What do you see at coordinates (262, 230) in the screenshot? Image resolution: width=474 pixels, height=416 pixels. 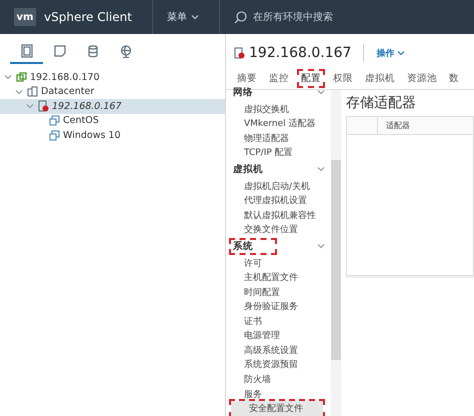 I see `nav-item: 交换文件位置` at bounding box center [262, 230].